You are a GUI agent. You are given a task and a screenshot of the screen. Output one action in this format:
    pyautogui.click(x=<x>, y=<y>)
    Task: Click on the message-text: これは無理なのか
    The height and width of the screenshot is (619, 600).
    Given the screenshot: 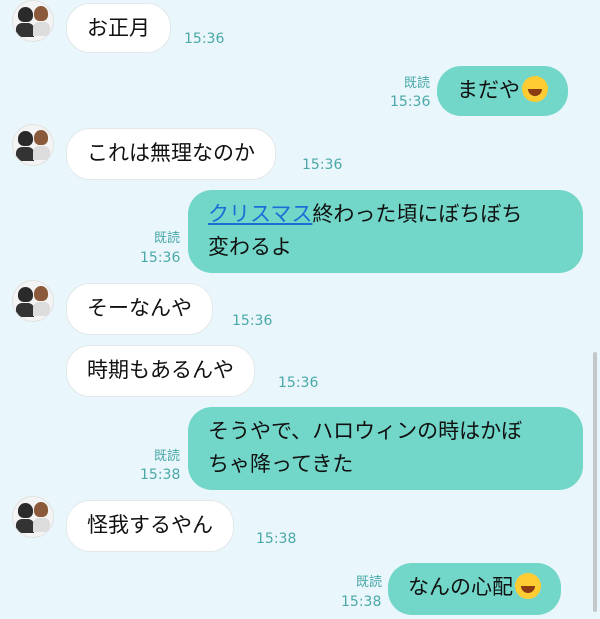 What is the action you would take?
    pyautogui.click(x=171, y=153)
    